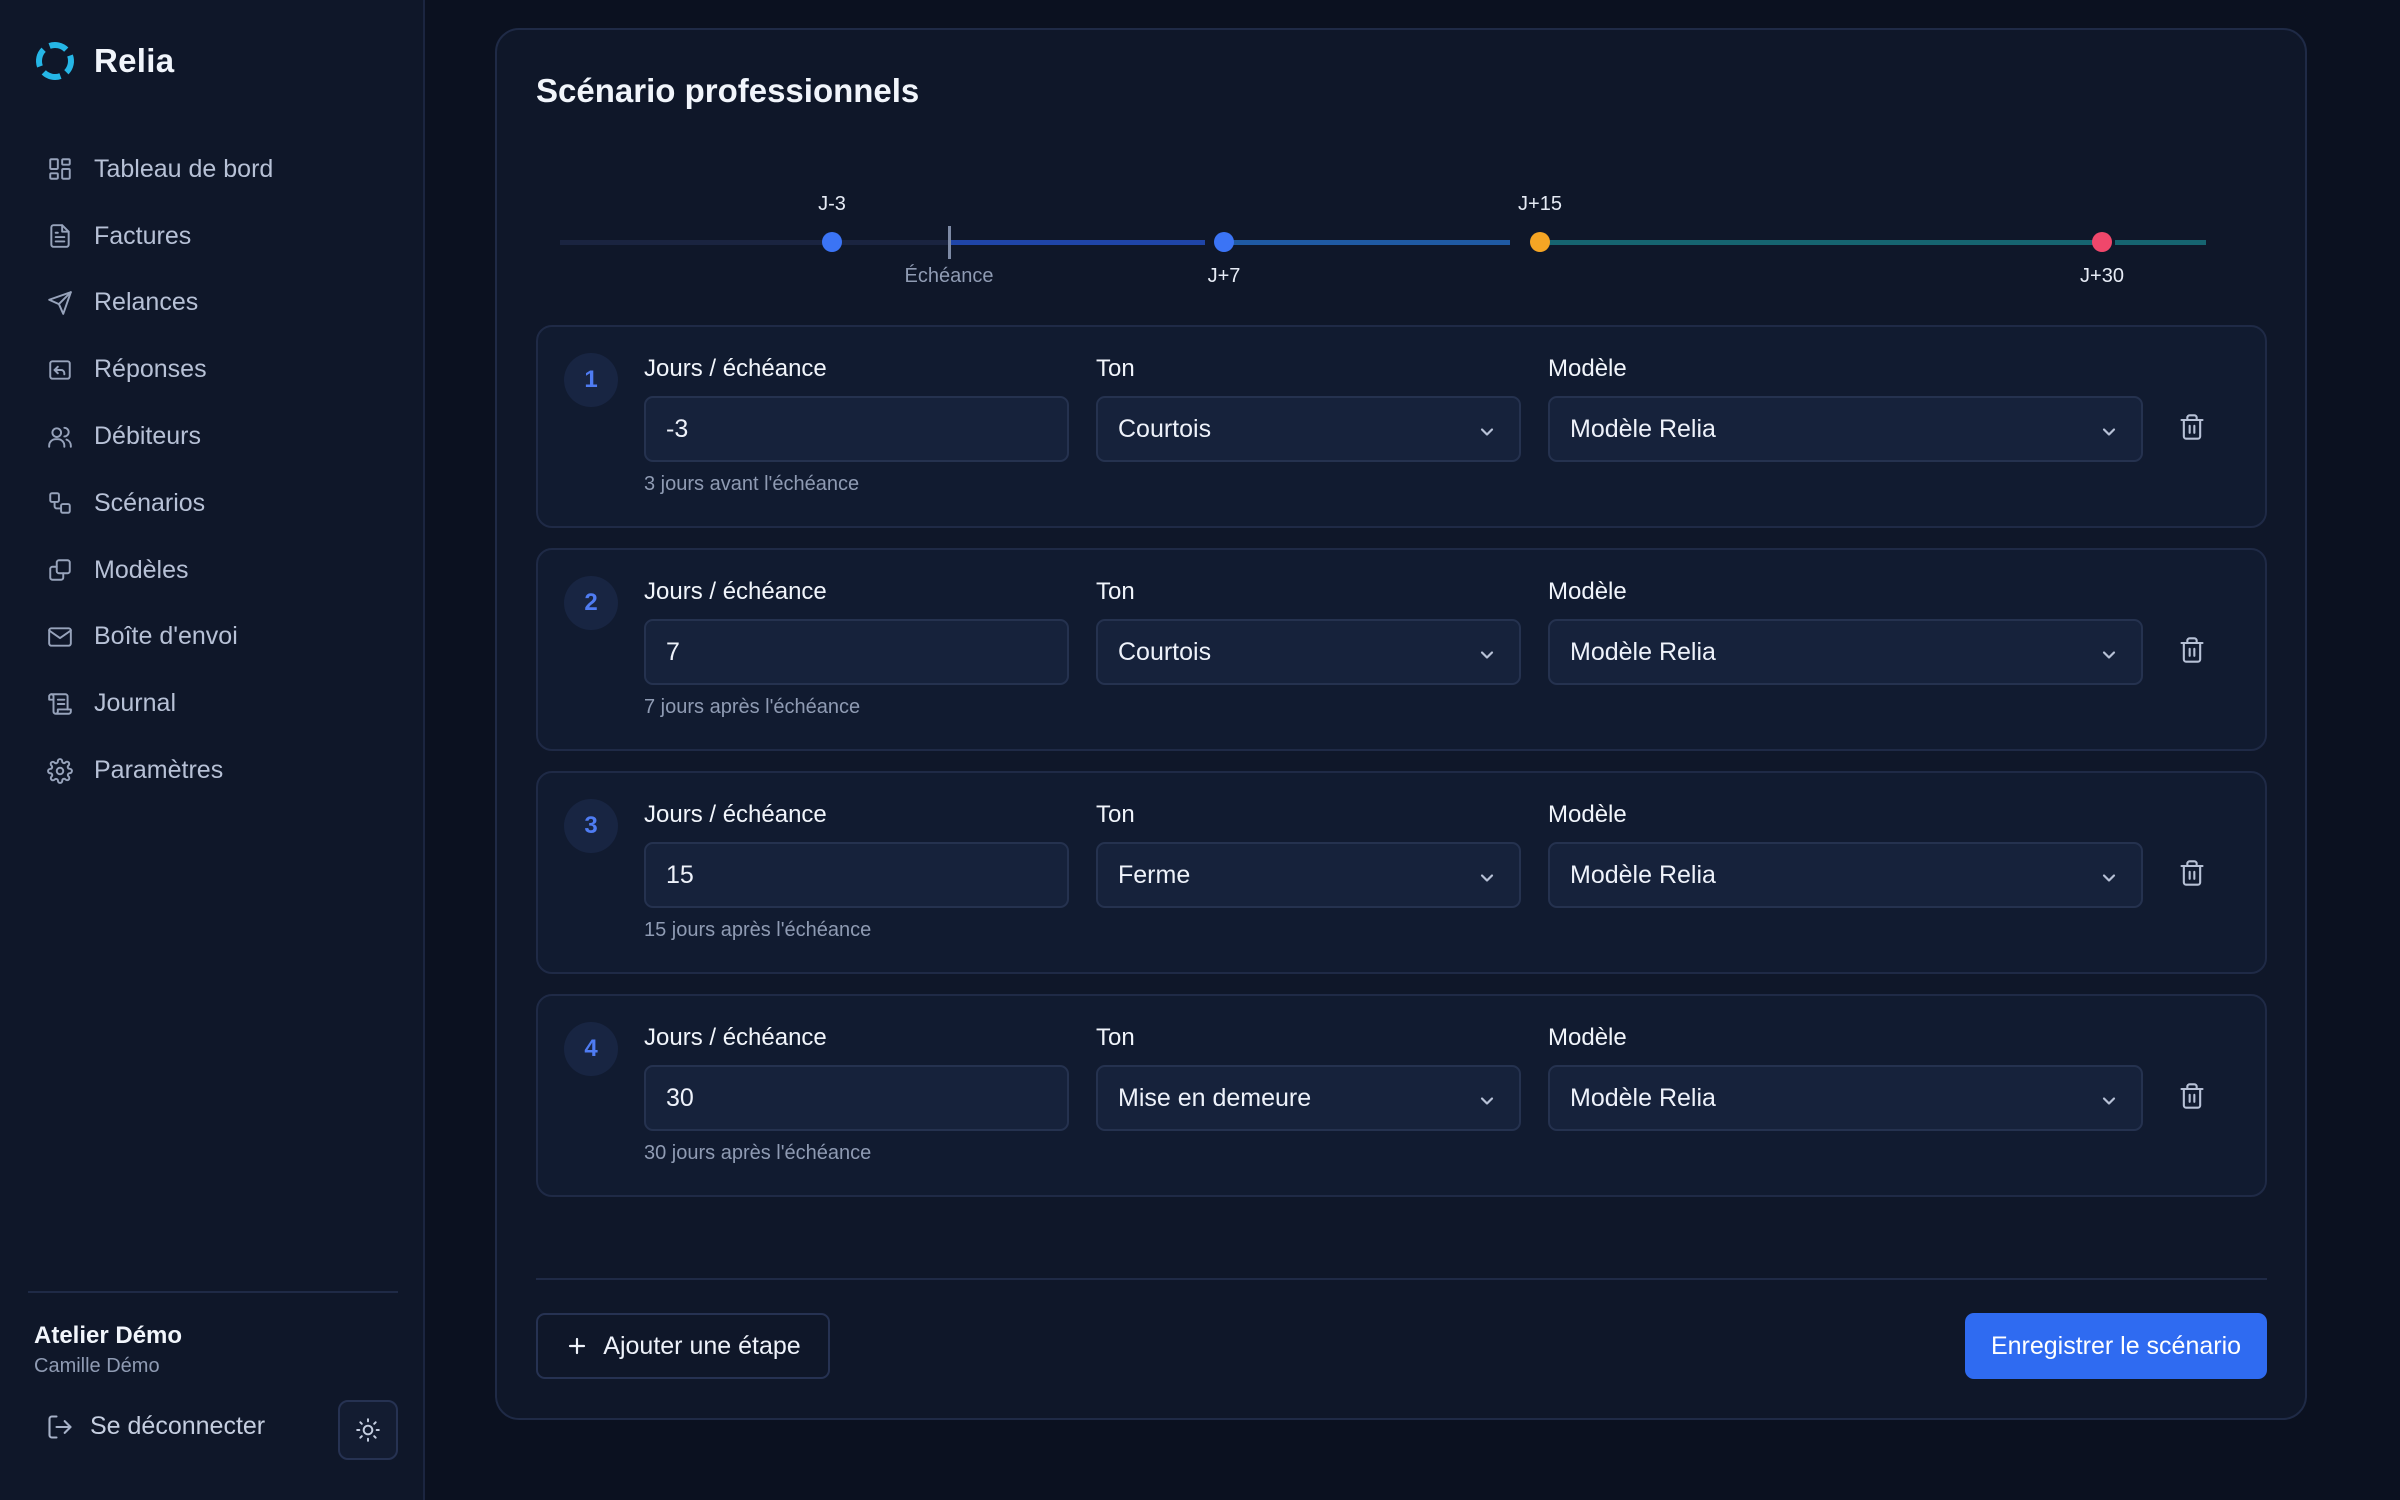  I want to click on users-icon, so click(60, 437).